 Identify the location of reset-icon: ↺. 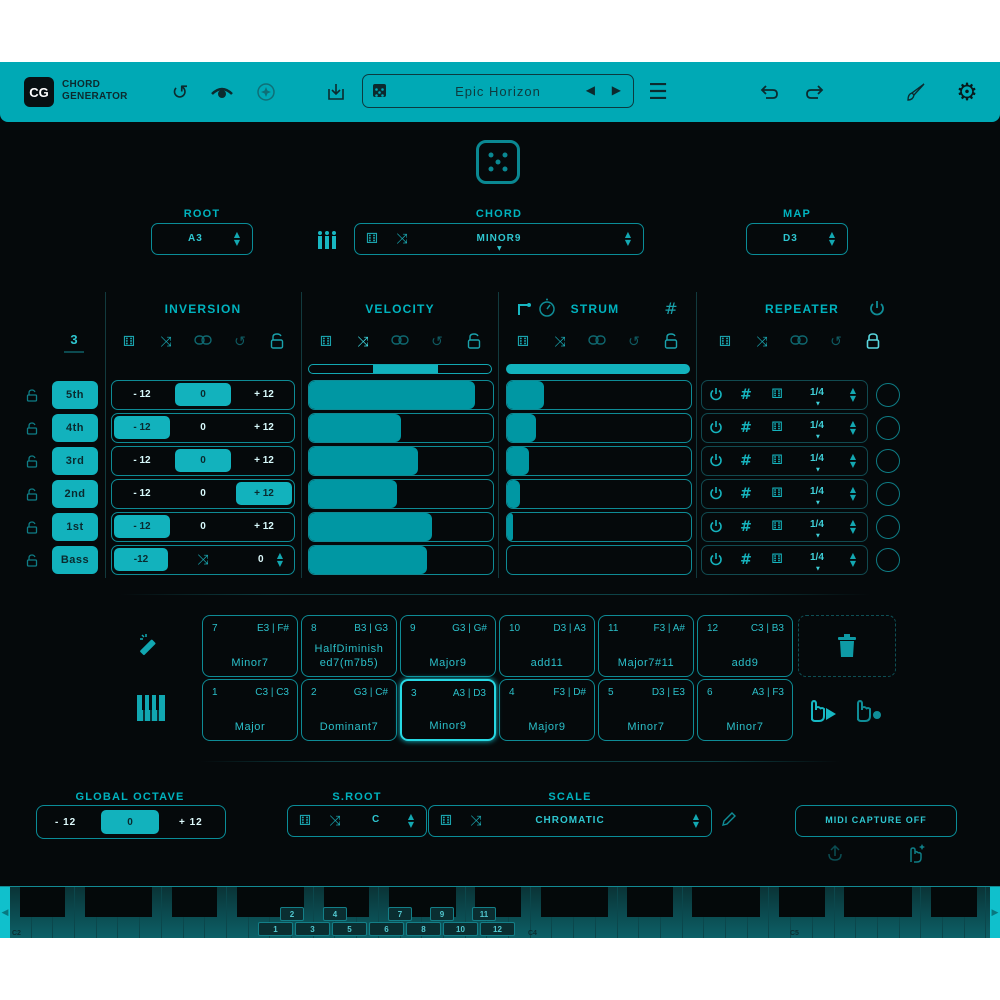
(437, 342).